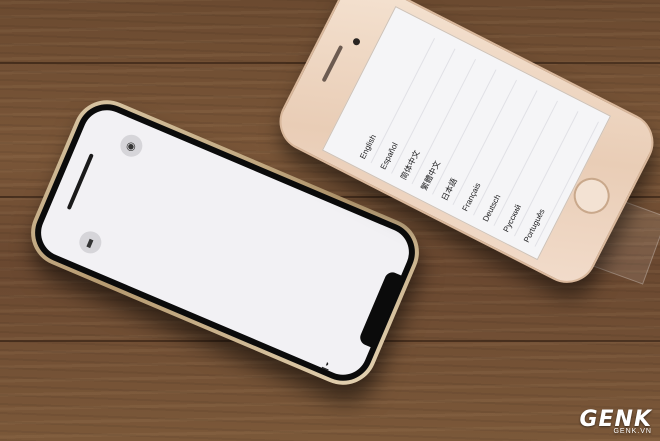  I want to click on genk-watermark: GENK GENK.VN, so click(615, 421).